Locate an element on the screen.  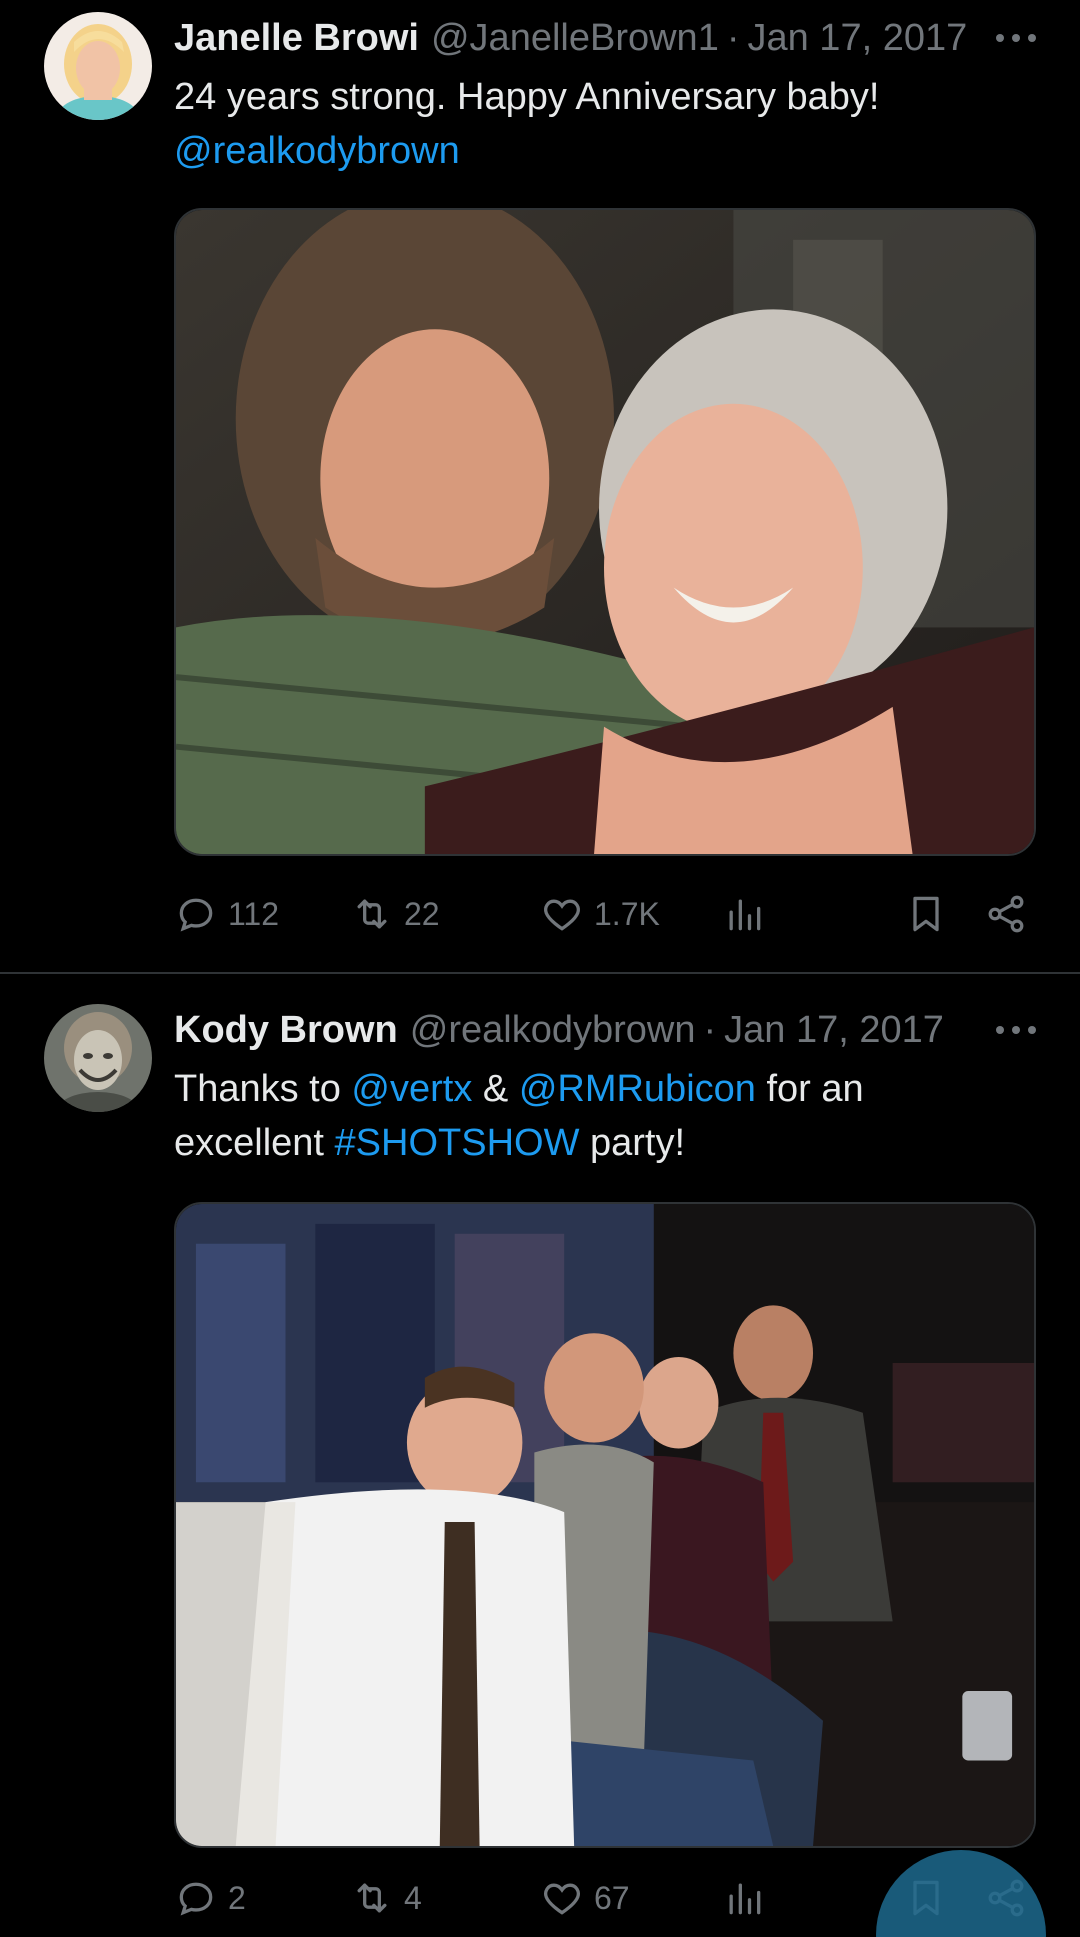
tweet-text-segment: party! is located at coordinates (632, 1143).